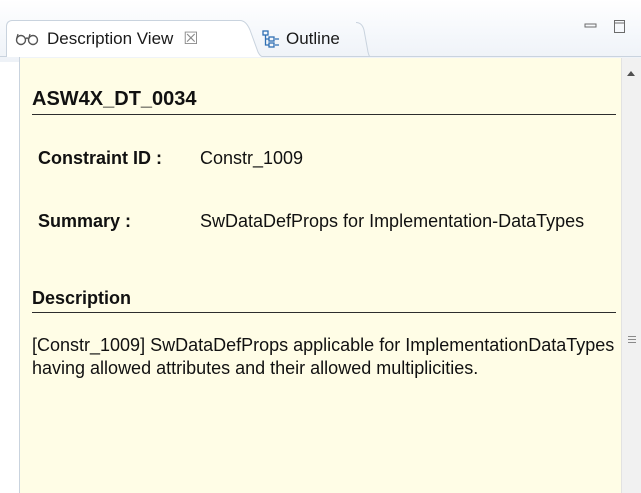 This screenshot has height=493, width=641. What do you see at coordinates (252, 158) in the screenshot?
I see `constraint-id-value: Constr_1009` at bounding box center [252, 158].